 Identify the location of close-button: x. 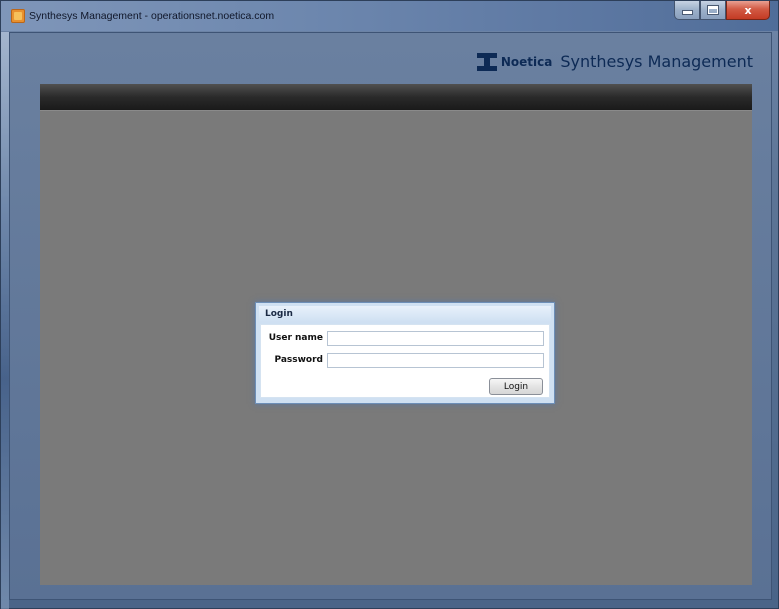
(748, 10).